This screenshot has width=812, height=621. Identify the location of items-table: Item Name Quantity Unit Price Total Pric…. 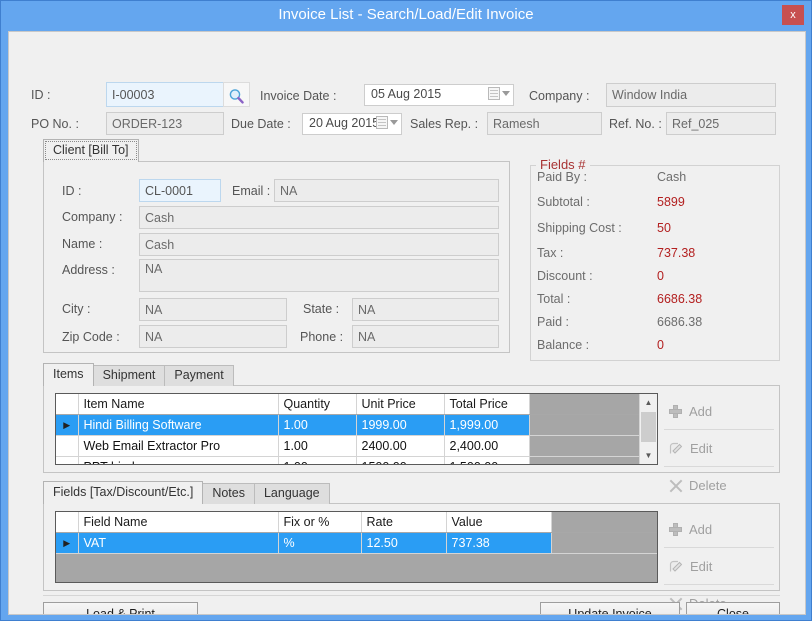
(356, 429).